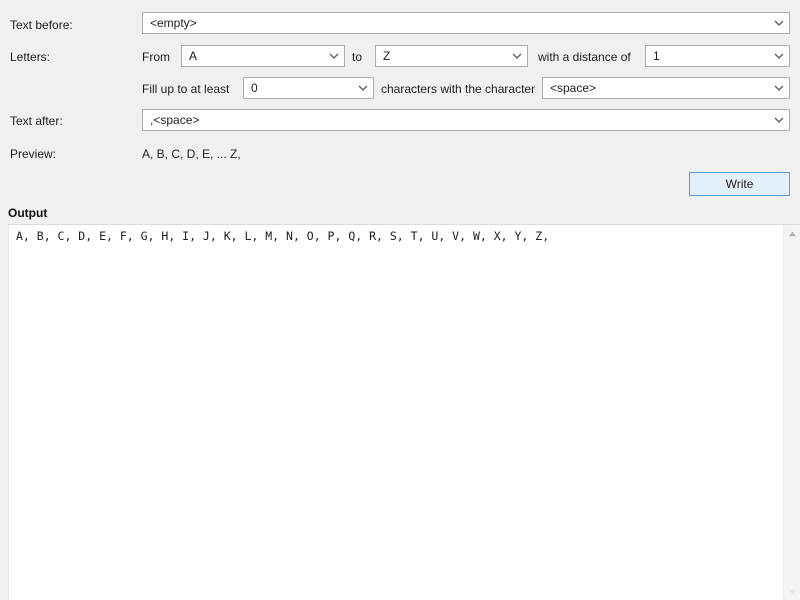  Describe the element at coordinates (666, 88) in the screenshot. I see `fill-character-combo: <space>` at that location.